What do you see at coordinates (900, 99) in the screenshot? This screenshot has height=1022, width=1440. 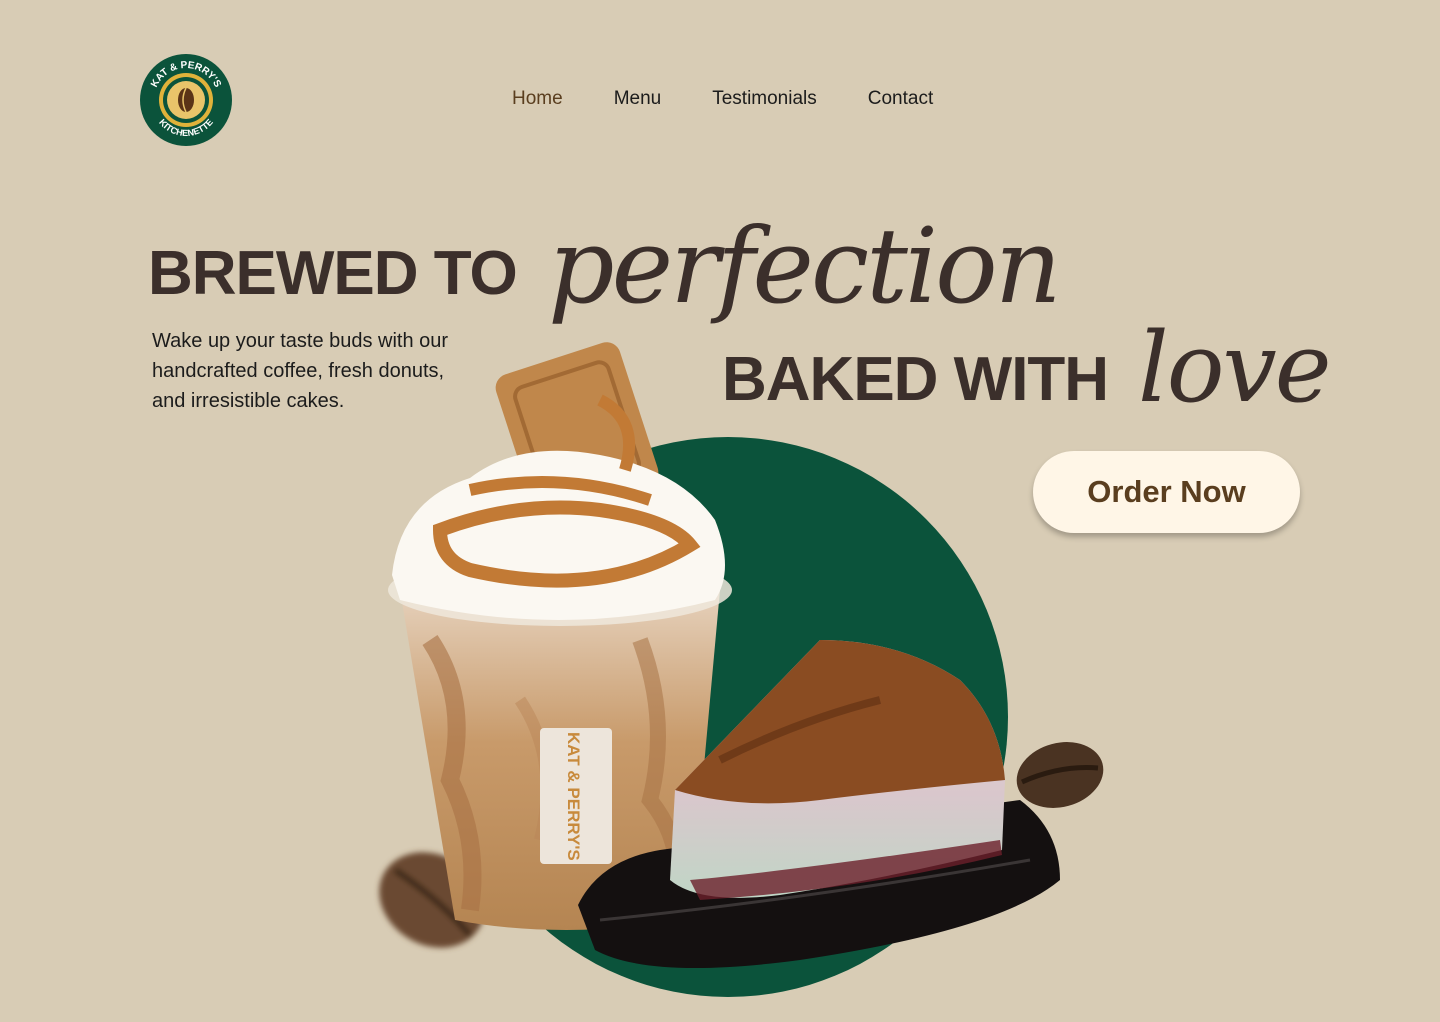 I see `nav-contact: Contact` at bounding box center [900, 99].